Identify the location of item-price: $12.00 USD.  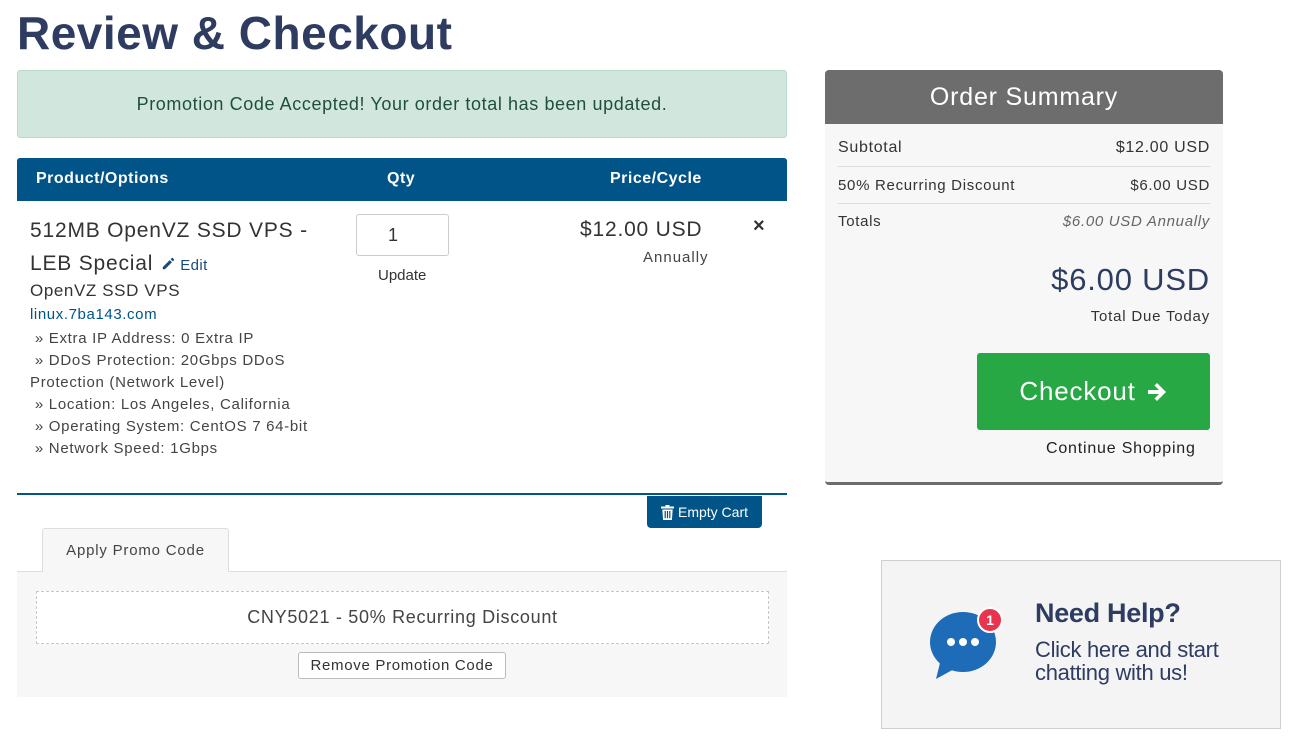
(641, 229).